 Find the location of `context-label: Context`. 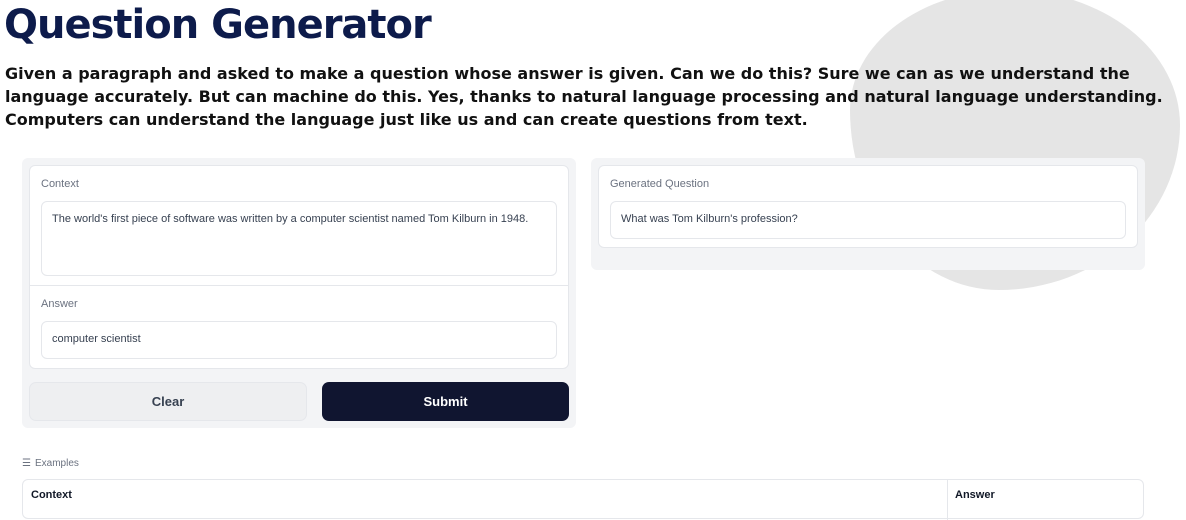

context-label: Context is located at coordinates (60, 184).